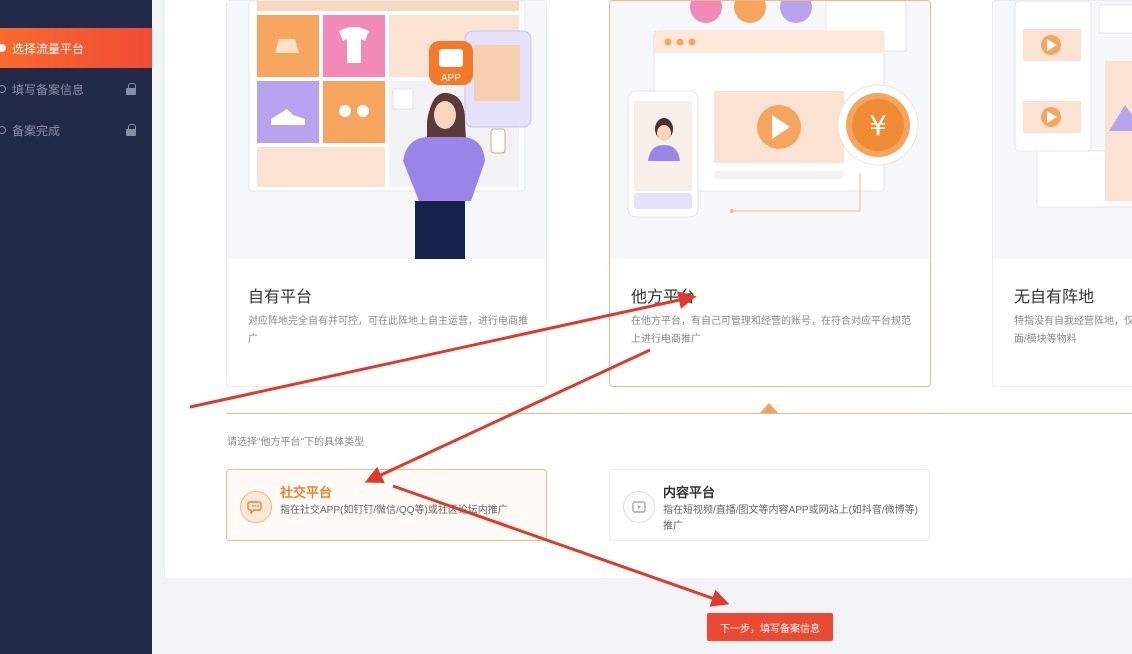 The image size is (1132, 654). What do you see at coordinates (36, 130) in the screenshot?
I see `sidebar-item-label: 备案完成` at bounding box center [36, 130].